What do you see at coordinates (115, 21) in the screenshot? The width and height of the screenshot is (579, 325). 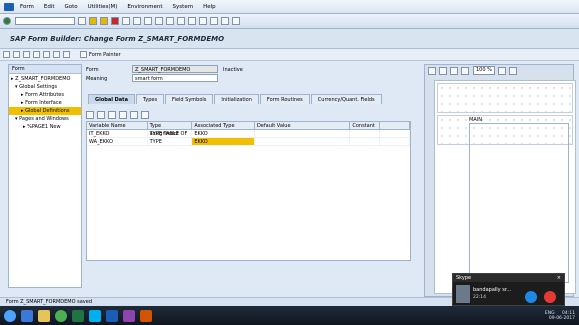 I see `cancel-icon` at bounding box center [115, 21].